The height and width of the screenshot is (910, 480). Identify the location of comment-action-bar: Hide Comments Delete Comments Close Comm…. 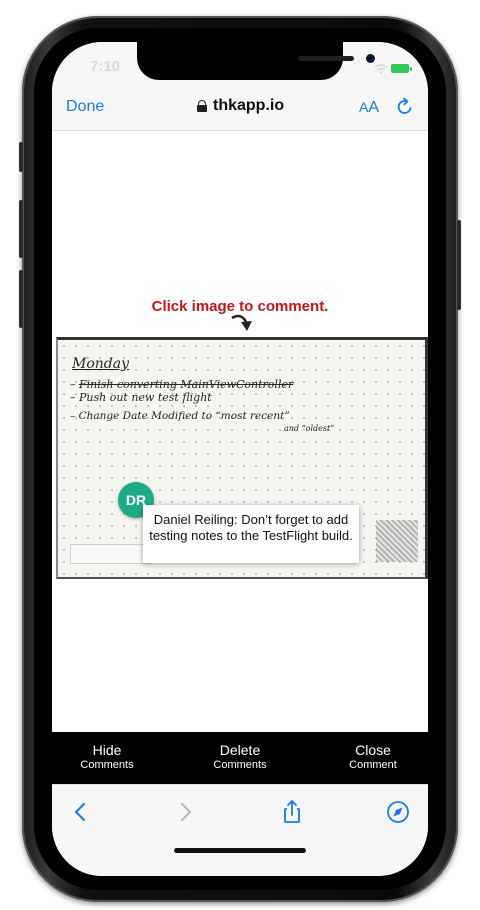
(240, 758).